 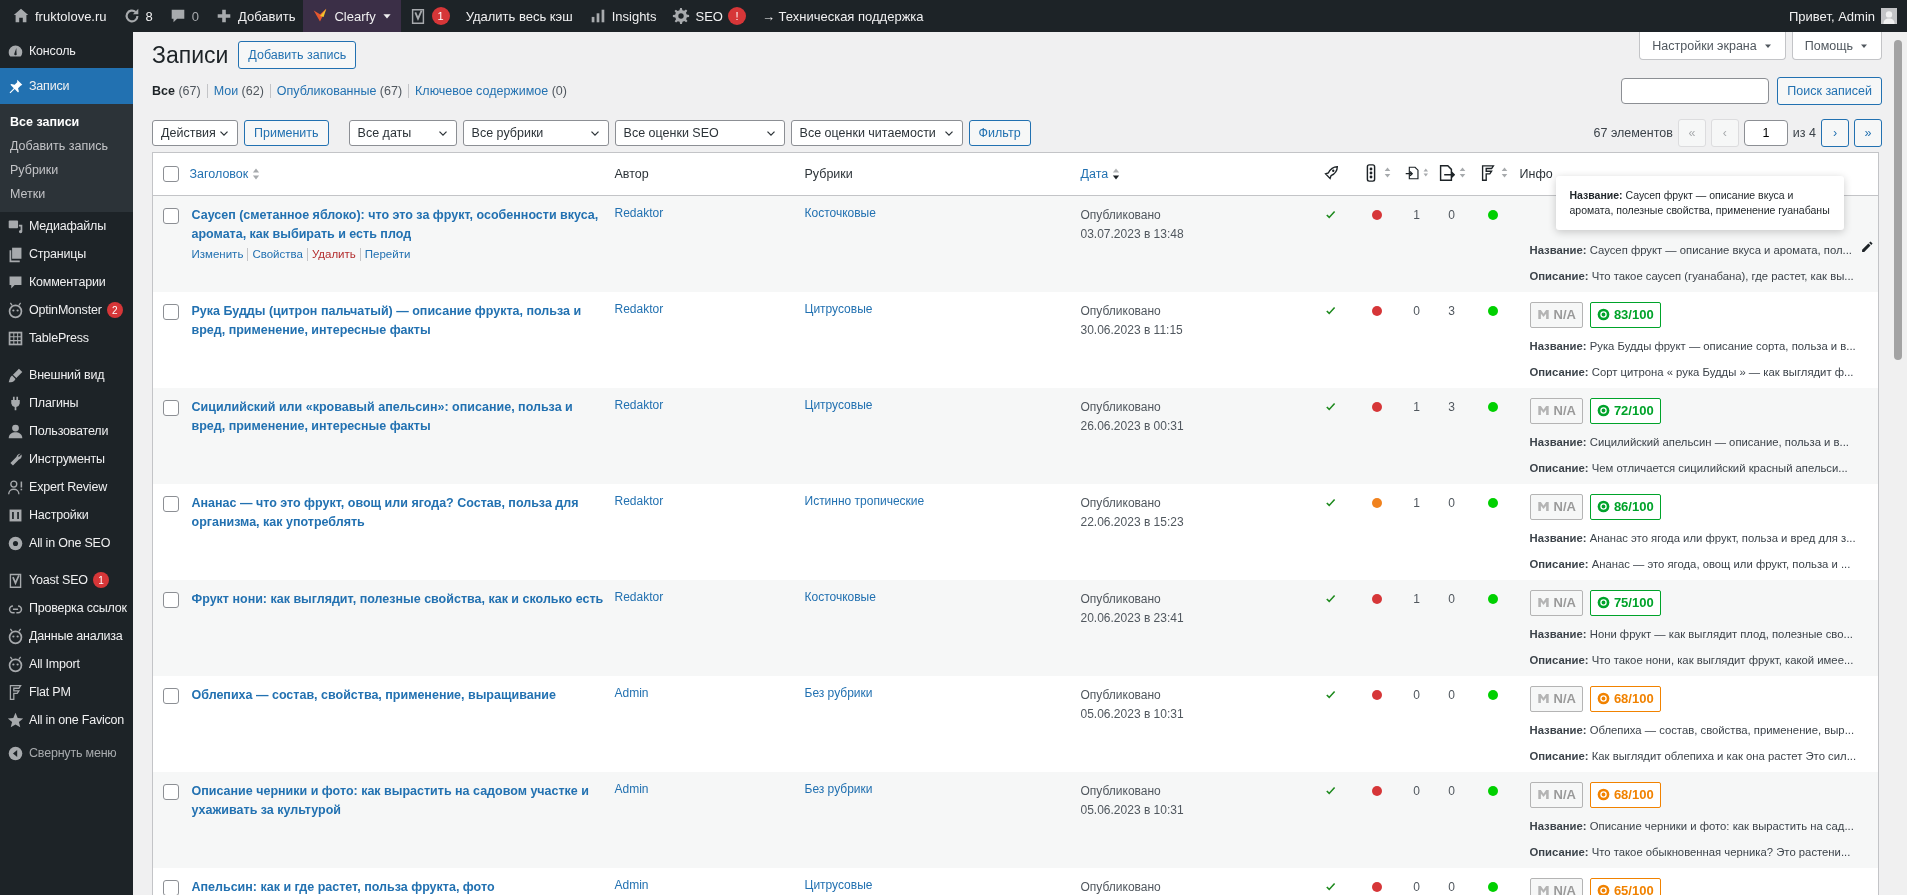 I want to click on sidebar-item: Медиафайлы, so click(x=66, y=226).